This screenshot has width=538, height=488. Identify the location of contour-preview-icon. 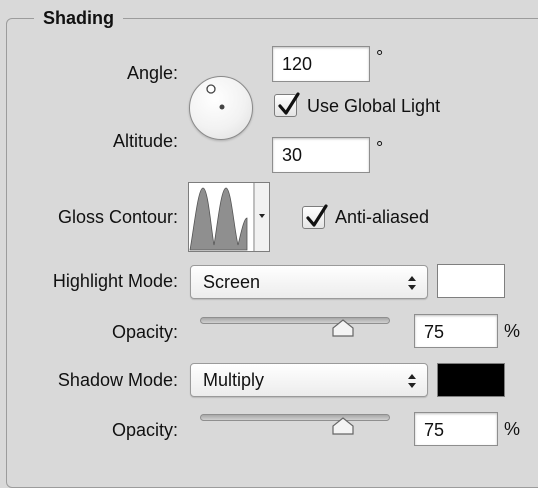
(229, 217).